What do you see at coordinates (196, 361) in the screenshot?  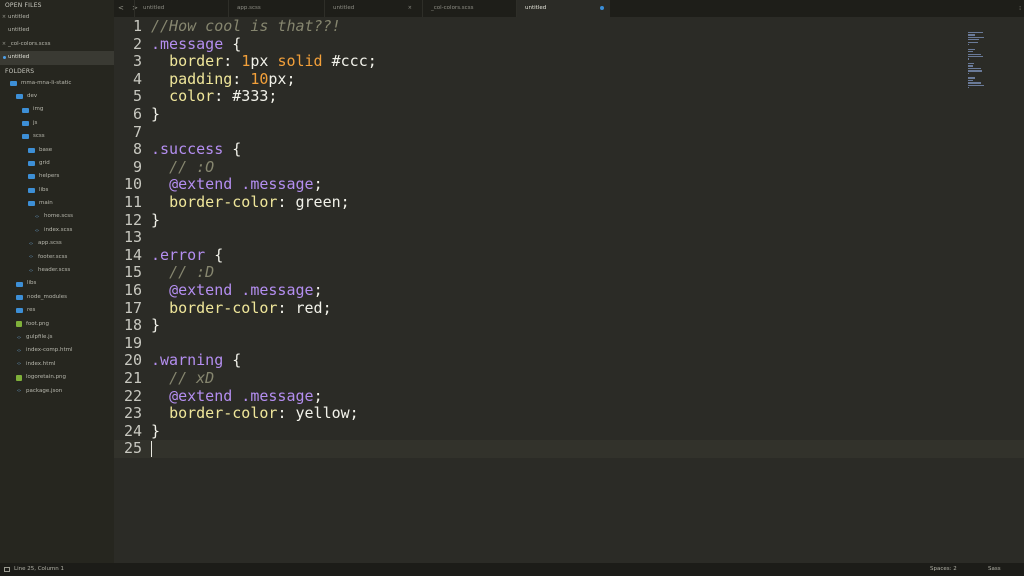 I see `code-line: .warning {` at bounding box center [196, 361].